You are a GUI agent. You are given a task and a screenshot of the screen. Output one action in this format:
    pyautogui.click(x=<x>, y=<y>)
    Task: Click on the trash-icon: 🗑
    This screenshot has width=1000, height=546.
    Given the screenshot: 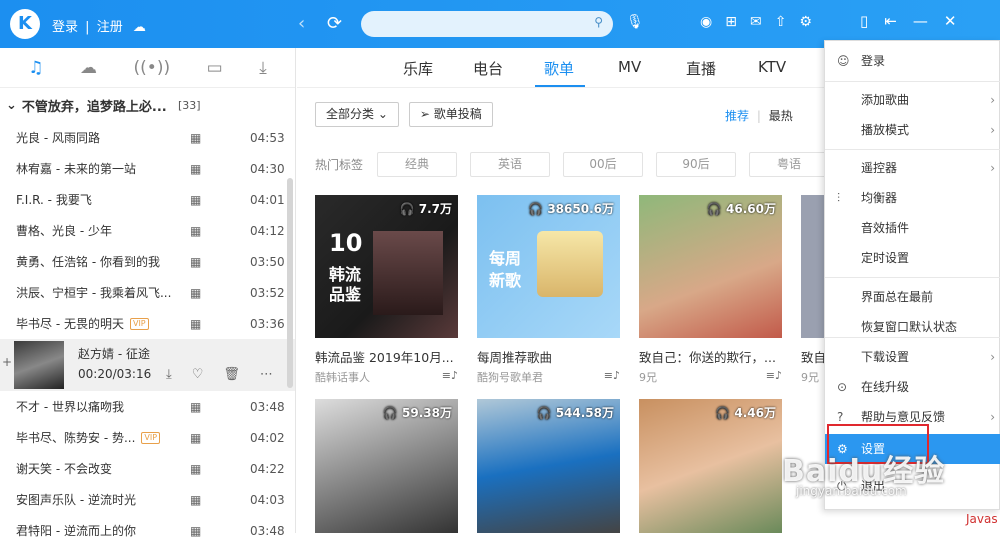 What is the action you would take?
    pyautogui.click(x=231, y=374)
    